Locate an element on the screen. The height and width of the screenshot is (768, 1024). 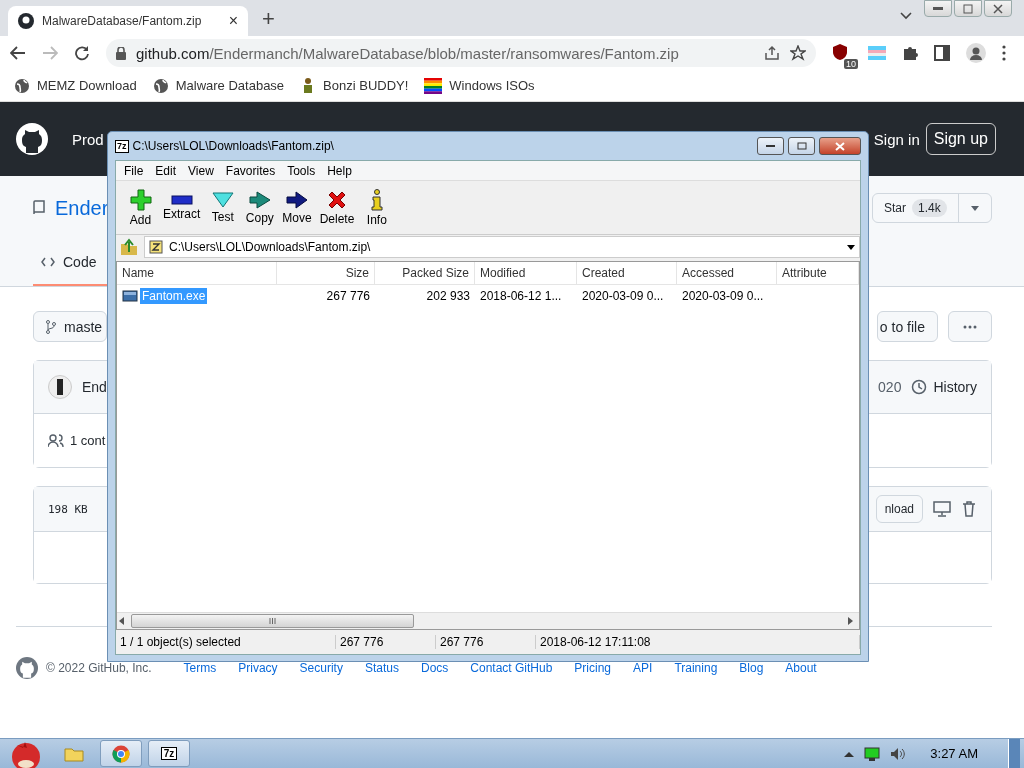
bookmark: Bonzi BUDDY! is located at coordinates (354, 85).